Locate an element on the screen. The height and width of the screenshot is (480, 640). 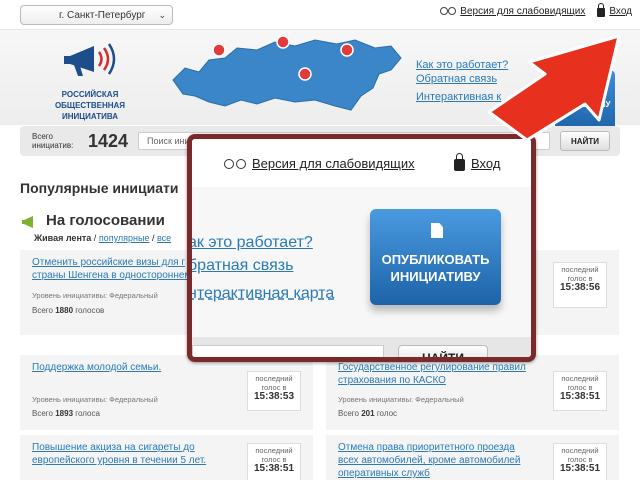
tab-all: все is located at coordinates (164, 238).